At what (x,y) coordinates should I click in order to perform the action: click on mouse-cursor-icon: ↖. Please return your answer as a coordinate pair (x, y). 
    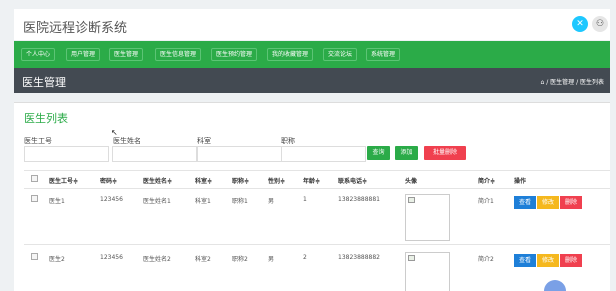
    Looking at the image, I should click on (114, 132).